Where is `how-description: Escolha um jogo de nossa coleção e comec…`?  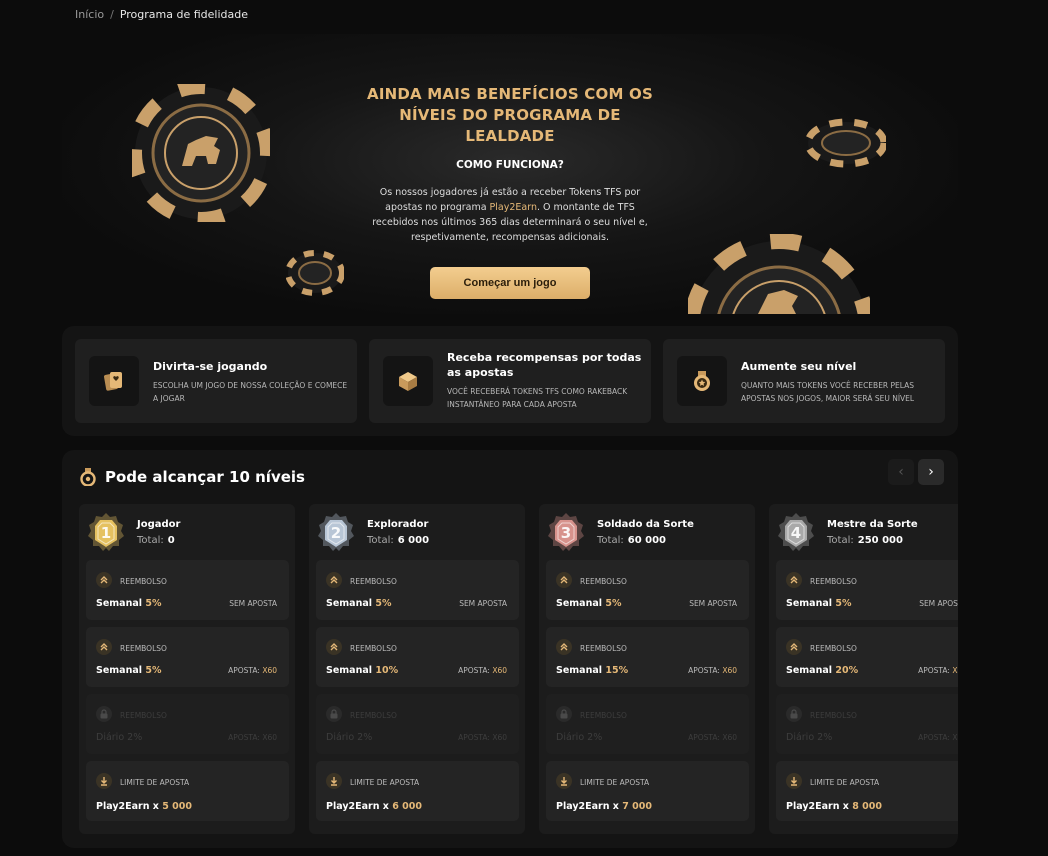 how-description: Escolha um jogo de nossa coleção e comec… is located at coordinates (250, 392).